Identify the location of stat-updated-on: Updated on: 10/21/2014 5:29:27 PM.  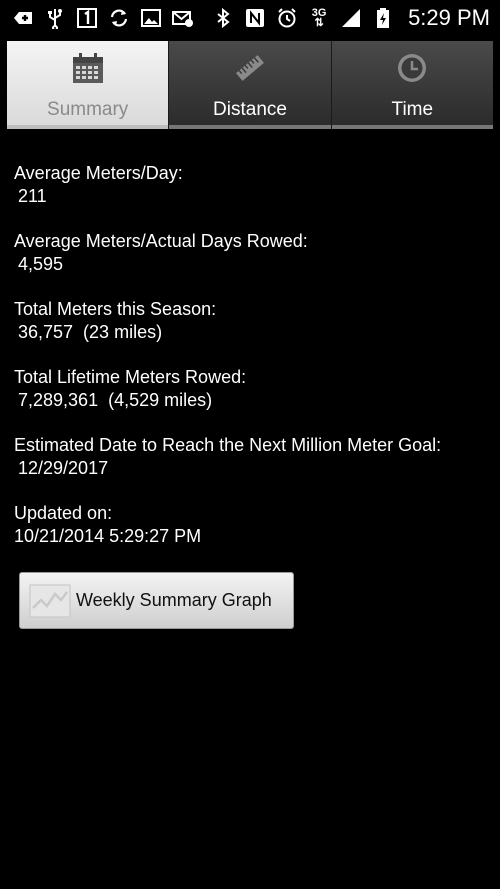
(249, 525).